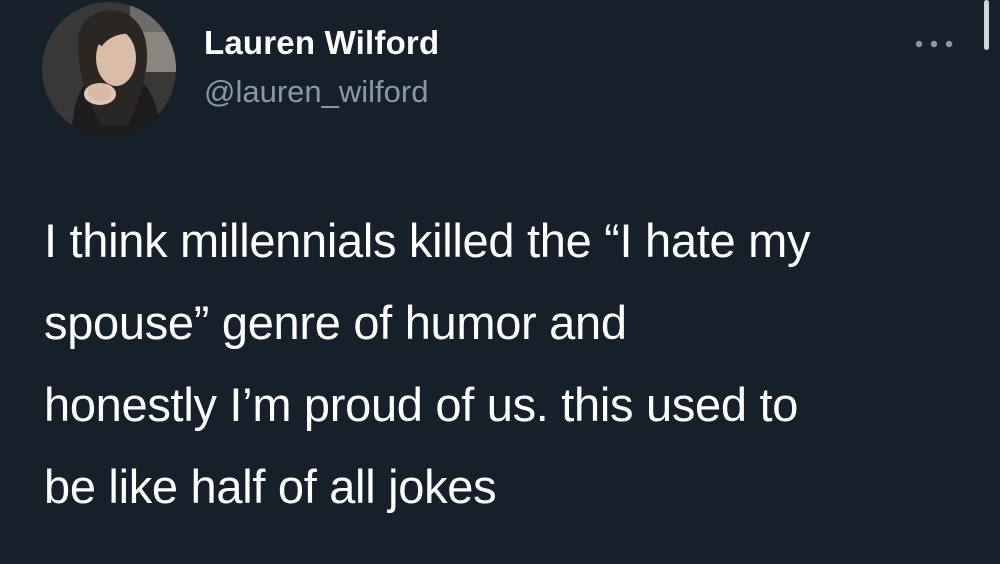  What do you see at coordinates (421, 404) in the screenshot?
I see `tweet-text-line: honestly I’m proud of us. this used to` at bounding box center [421, 404].